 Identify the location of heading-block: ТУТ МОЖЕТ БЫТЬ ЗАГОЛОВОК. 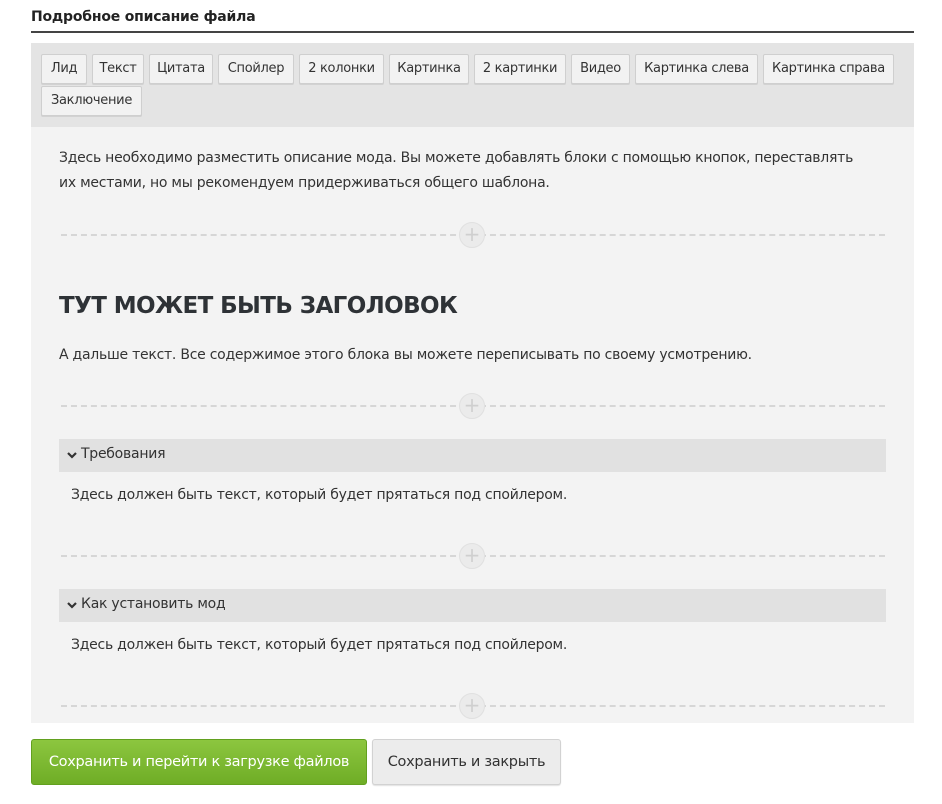
(258, 306).